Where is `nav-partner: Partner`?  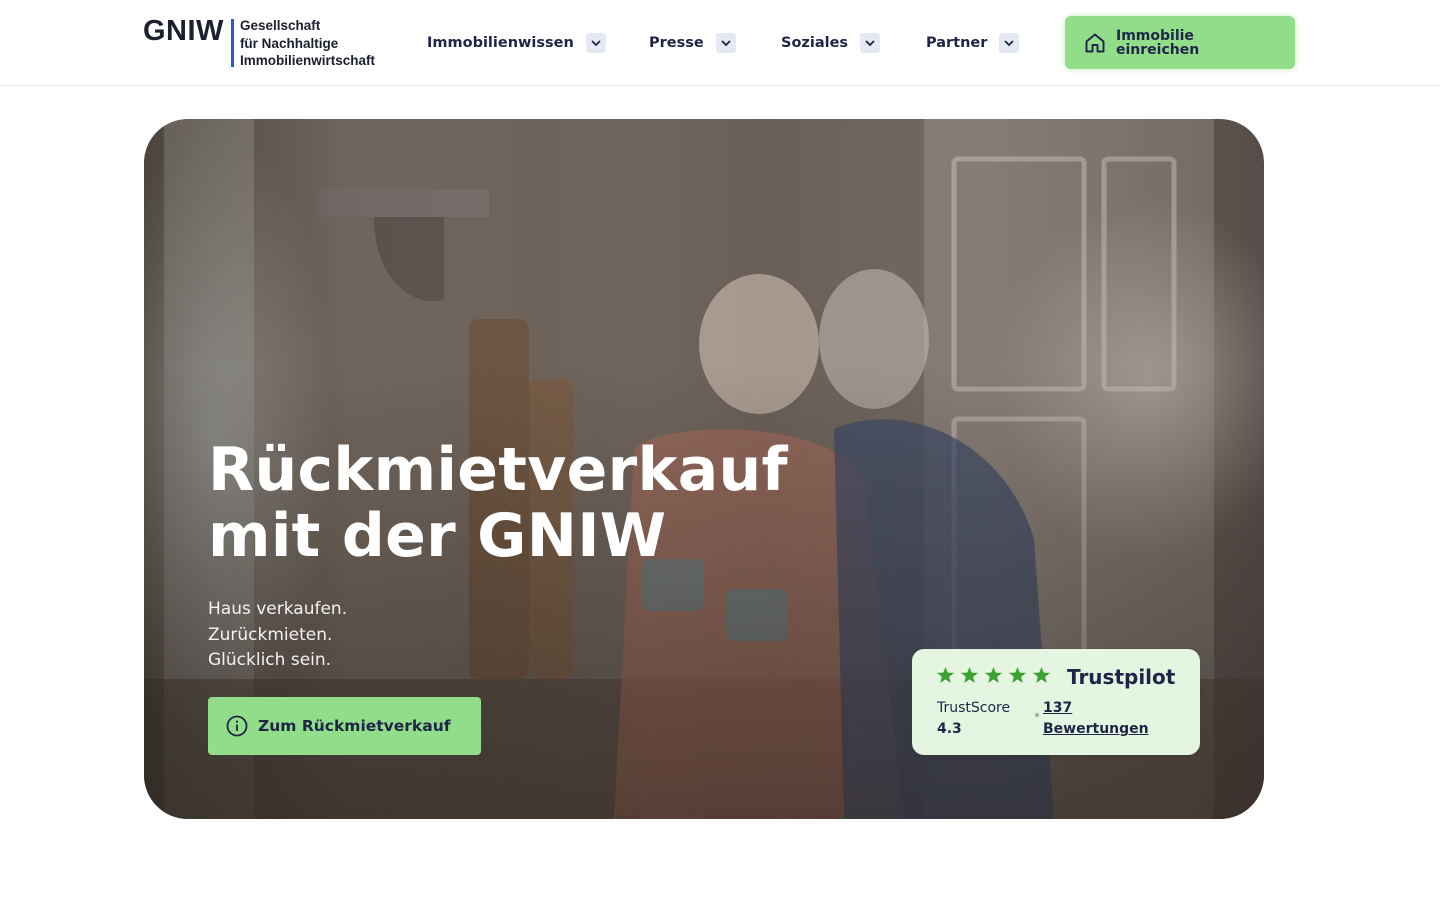 nav-partner: Partner is located at coordinates (973, 43).